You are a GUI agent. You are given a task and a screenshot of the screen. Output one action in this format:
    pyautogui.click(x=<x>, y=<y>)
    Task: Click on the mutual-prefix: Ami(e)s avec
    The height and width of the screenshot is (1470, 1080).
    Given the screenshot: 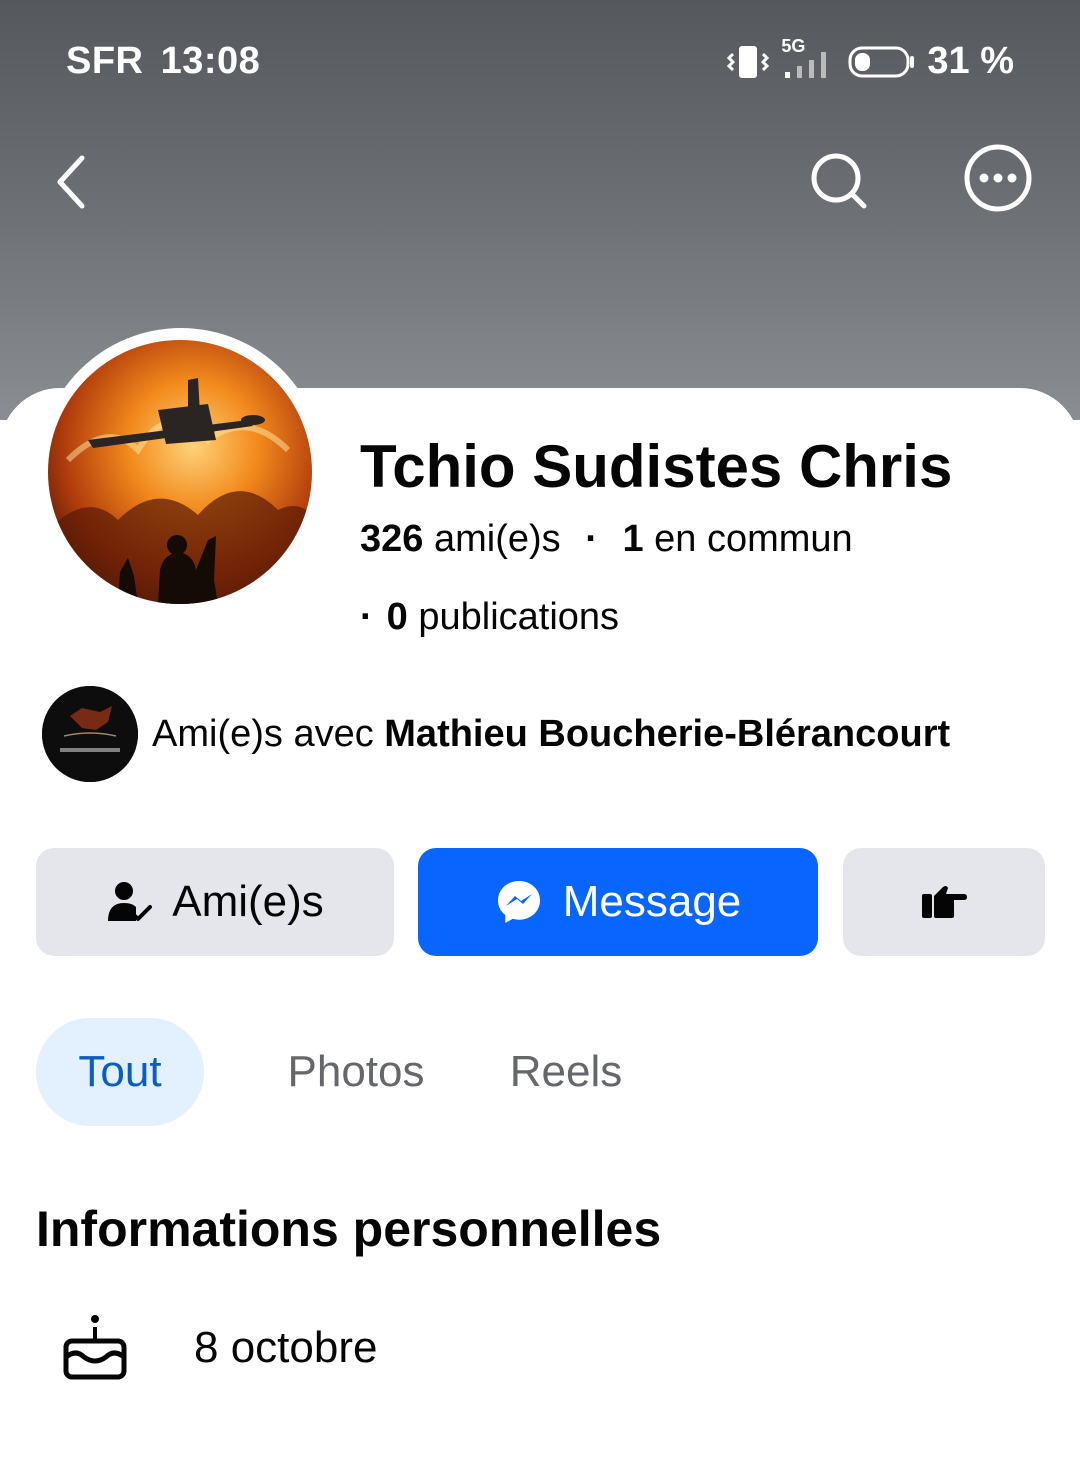 What is the action you would take?
    pyautogui.click(x=263, y=733)
    